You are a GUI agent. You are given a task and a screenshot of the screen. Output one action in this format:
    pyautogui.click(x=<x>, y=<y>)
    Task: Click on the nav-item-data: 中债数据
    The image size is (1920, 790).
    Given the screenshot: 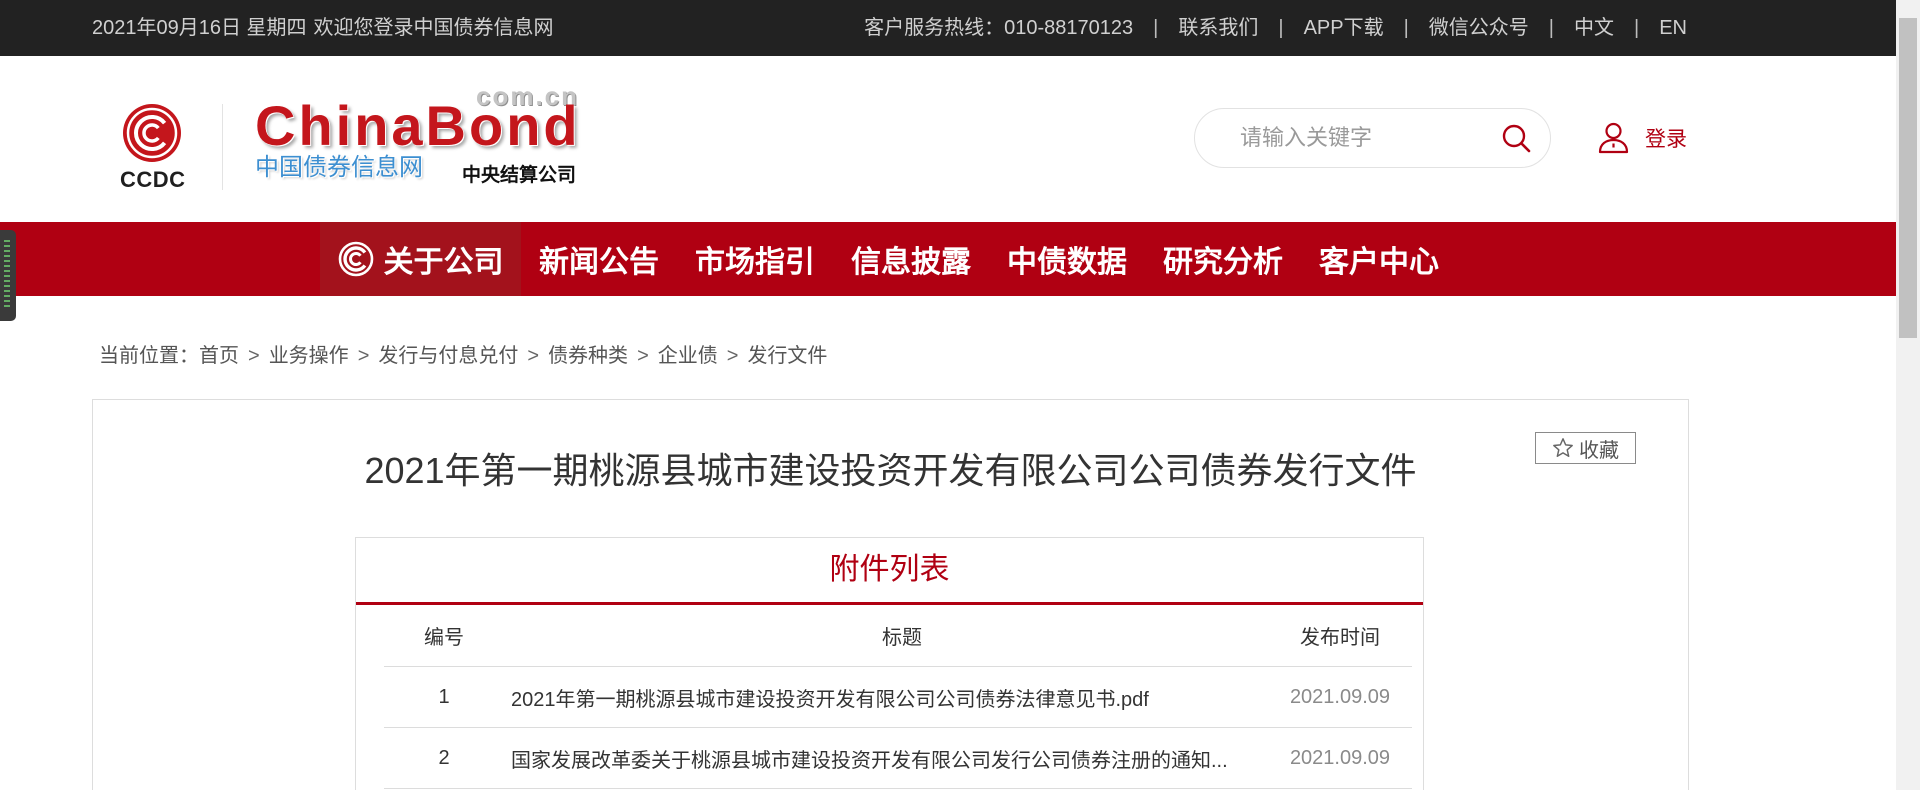 What is the action you would take?
    pyautogui.click(x=1067, y=259)
    